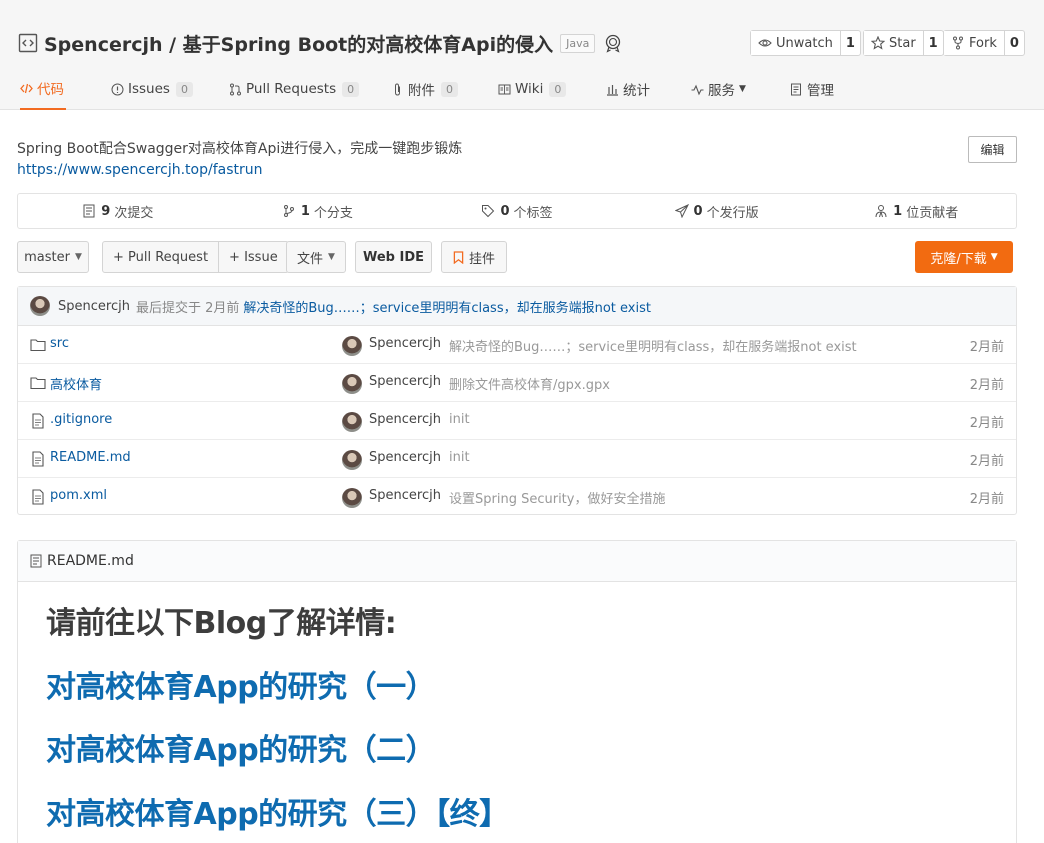 This screenshot has height=843, width=1044. I want to click on readme-blog-link: 对高校体育App的研究（一）, so click(241, 684).